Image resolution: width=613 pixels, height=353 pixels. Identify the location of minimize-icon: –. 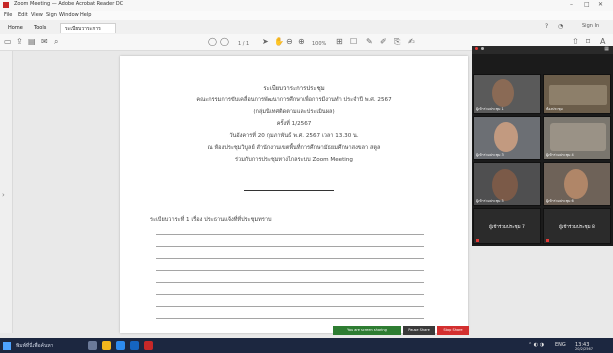
(571, 4).